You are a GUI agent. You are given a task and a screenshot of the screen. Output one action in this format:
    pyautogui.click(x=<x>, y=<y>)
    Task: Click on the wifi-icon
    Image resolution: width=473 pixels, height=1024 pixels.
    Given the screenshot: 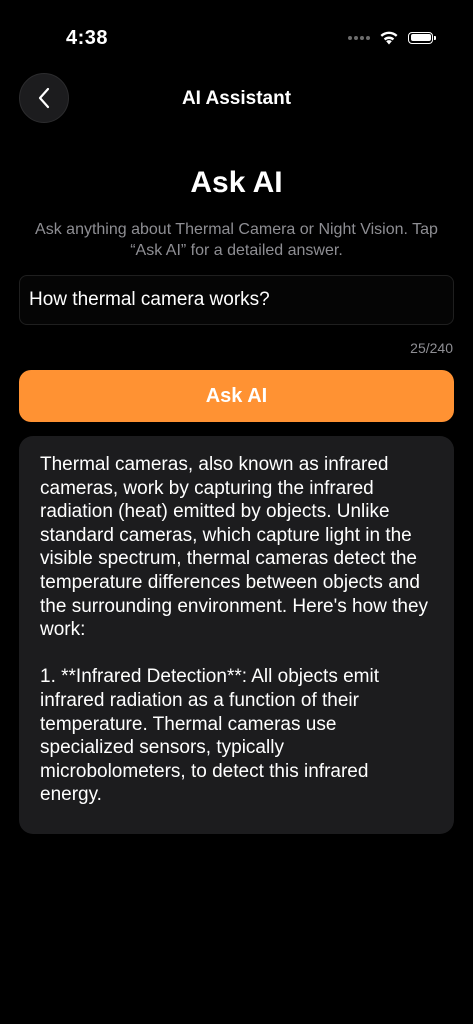 What is the action you would take?
    pyautogui.click(x=389, y=38)
    